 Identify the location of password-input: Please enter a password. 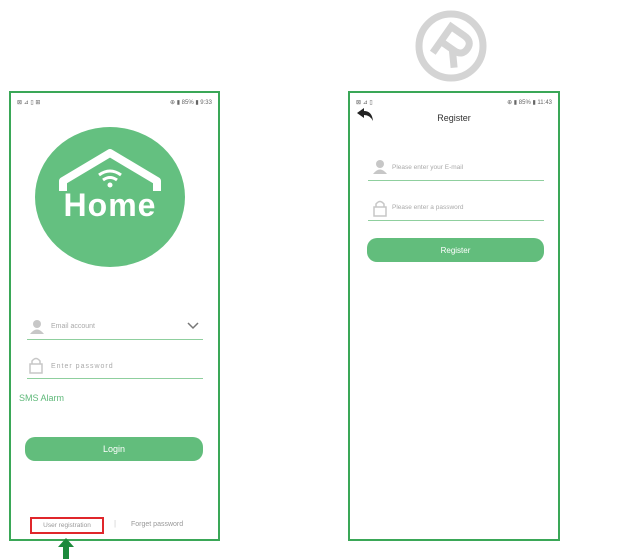
(428, 207).